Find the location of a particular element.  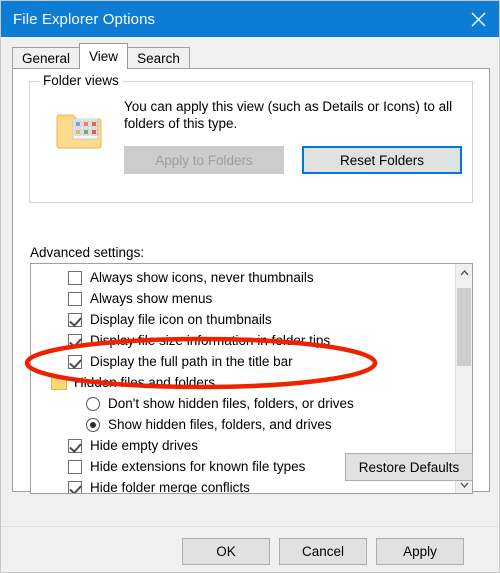

folder-views-legend: Folder views is located at coordinates (81, 80).